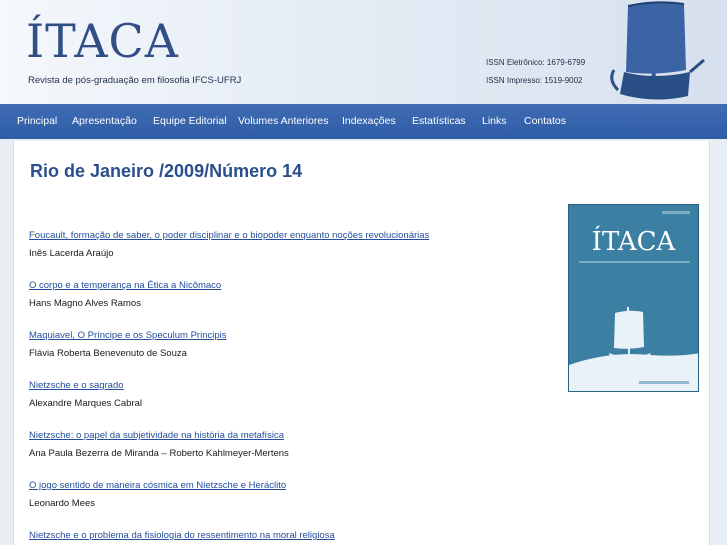 Image resolution: width=727 pixels, height=545 pixels. What do you see at coordinates (536, 62) in the screenshot?
I see `issn-eletronico: ISSN Eletrônico: 1679-6799` at bounding box center [536, 62].